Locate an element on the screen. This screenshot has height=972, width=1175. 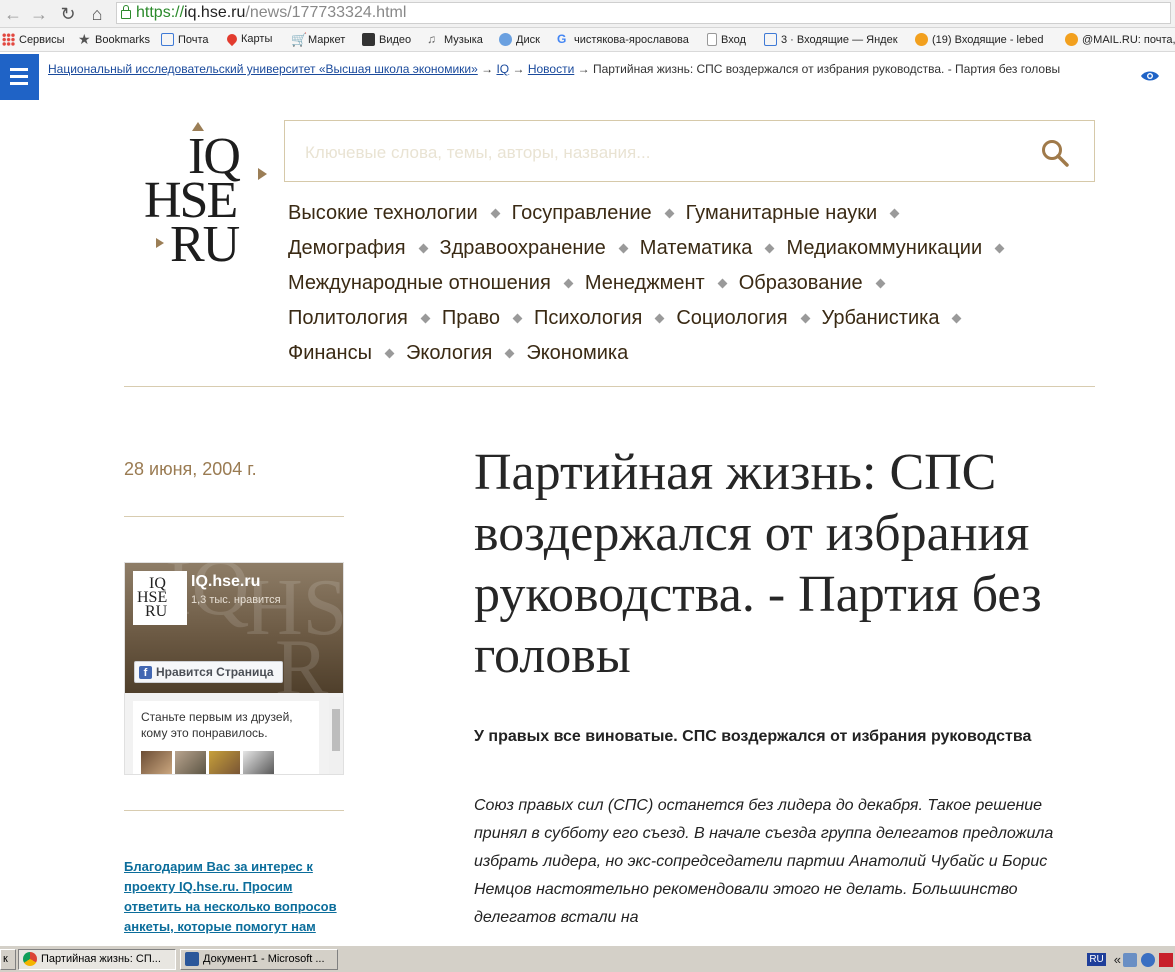
topic-link: Социология is located at coordinates (731, 318).